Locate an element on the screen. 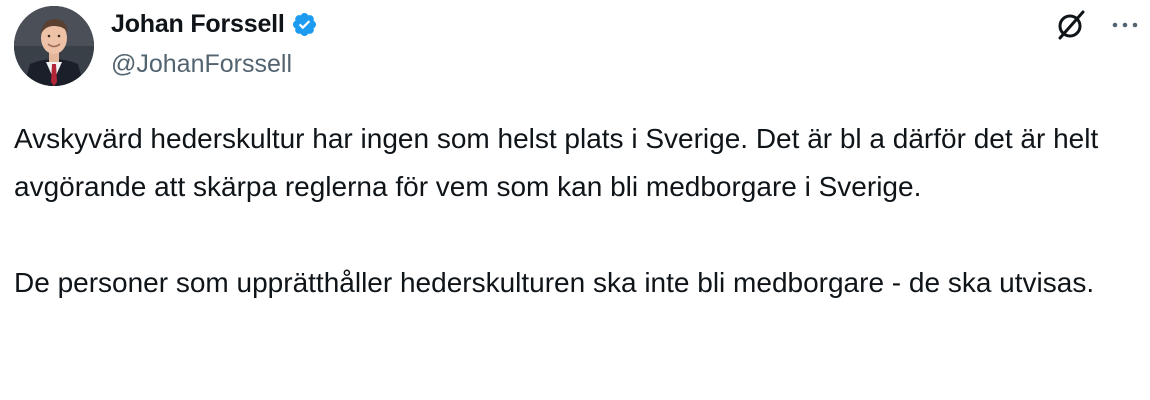 The height and width of the screenshot is (400, 1150). avatar is located at coordinates (54, 46).